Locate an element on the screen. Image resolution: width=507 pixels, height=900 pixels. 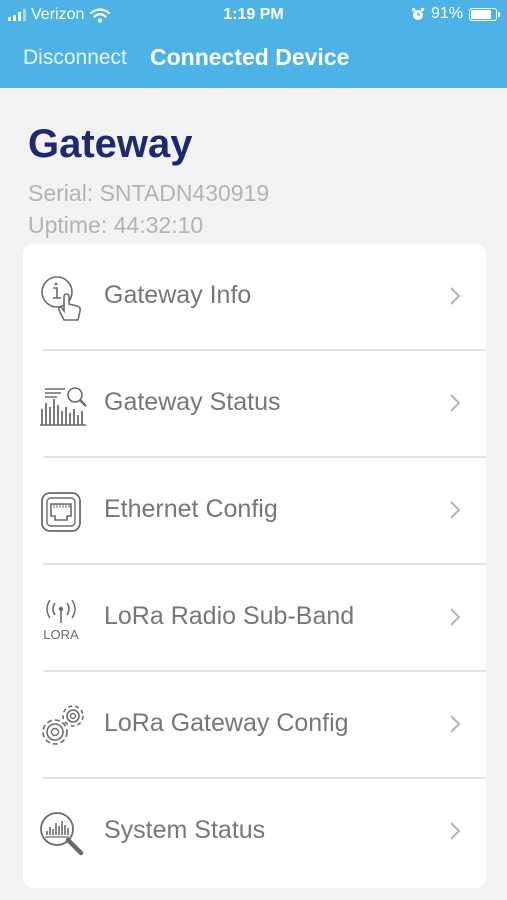
menu-item-gateway-info: Gateway Info is located at coordinates (254, 297).